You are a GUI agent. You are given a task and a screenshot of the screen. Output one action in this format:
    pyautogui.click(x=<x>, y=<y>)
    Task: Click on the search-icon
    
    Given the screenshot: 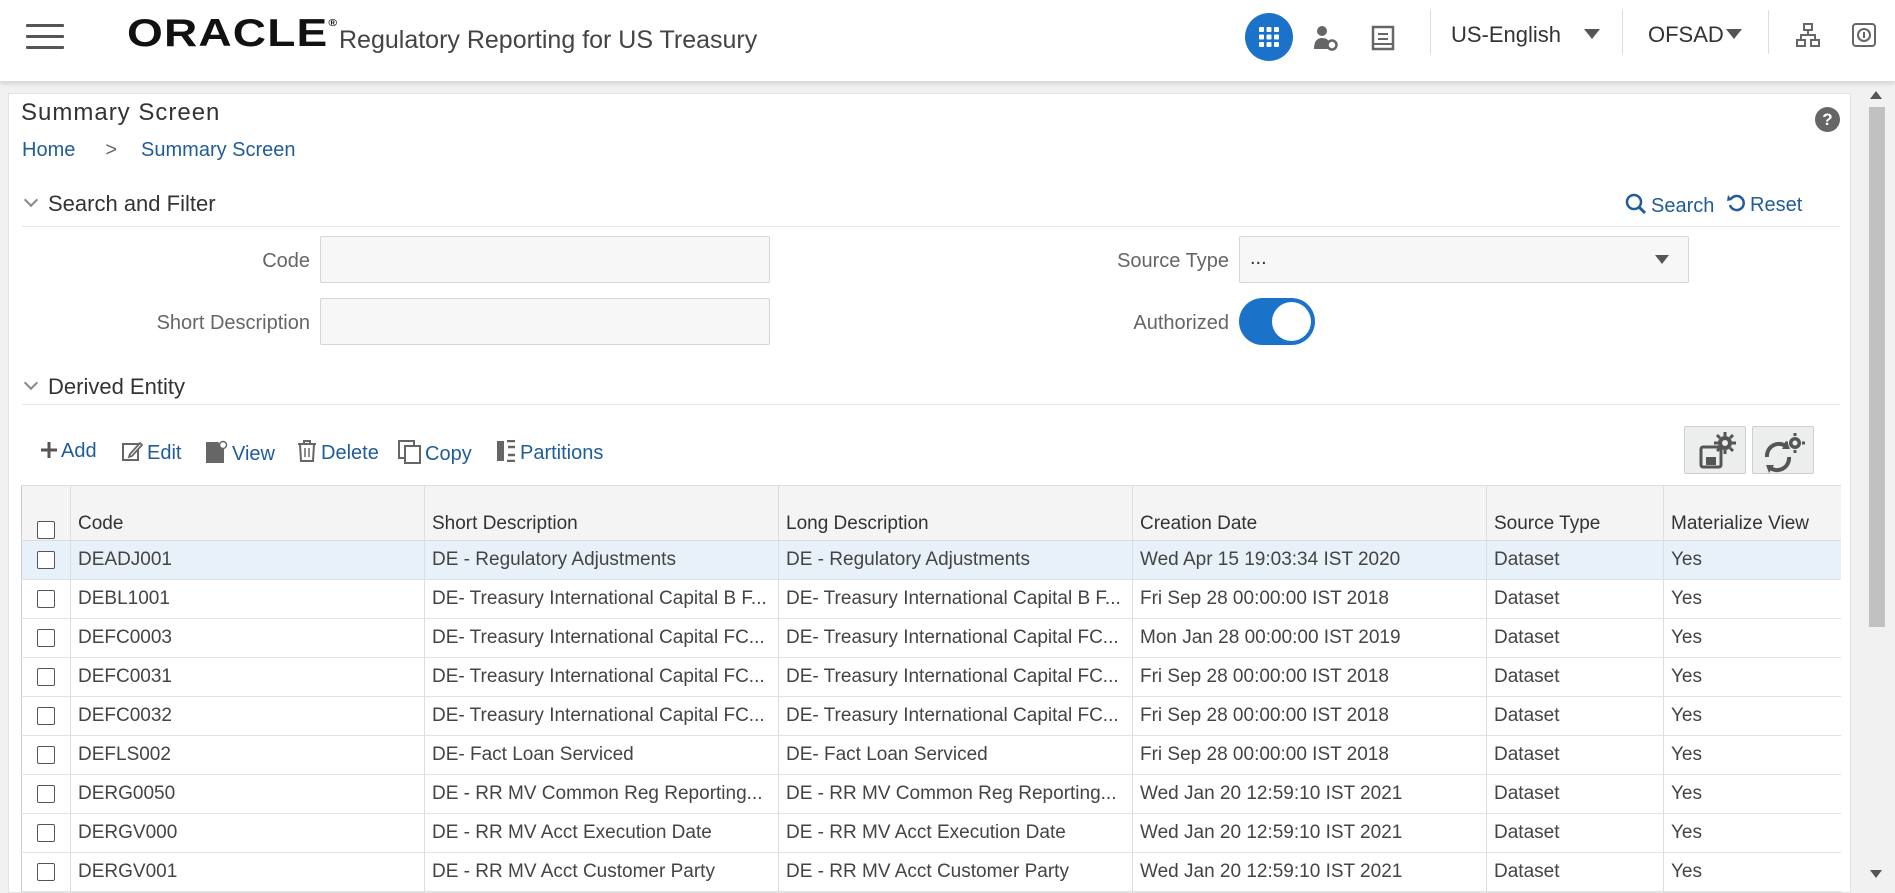 What is the action you would take?
    pyautogui.click(x=1636, y=204)
    